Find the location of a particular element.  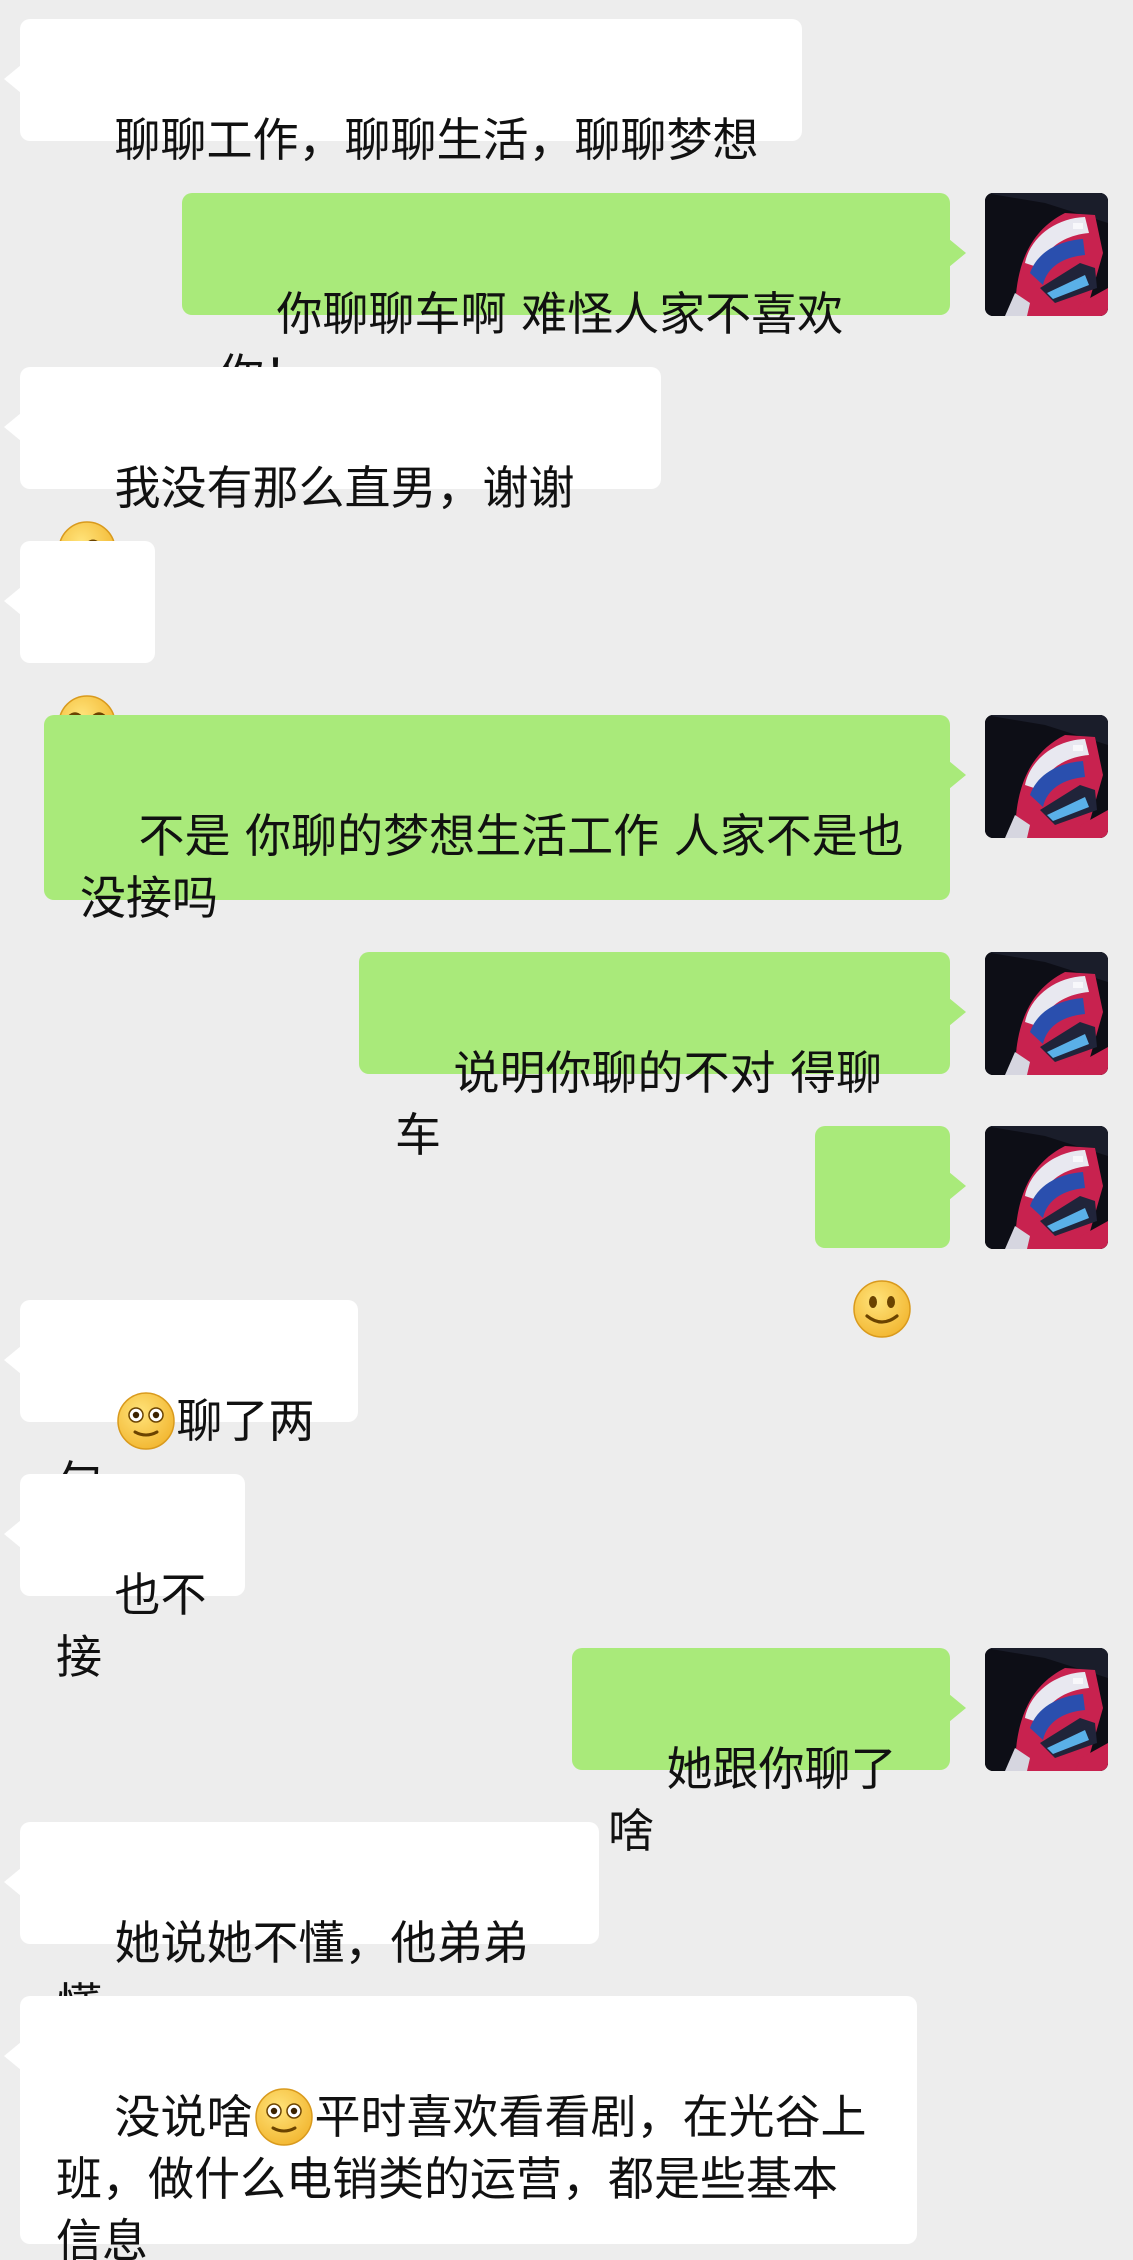

smile-emoji-icon is located at coordinates (882, 1309).